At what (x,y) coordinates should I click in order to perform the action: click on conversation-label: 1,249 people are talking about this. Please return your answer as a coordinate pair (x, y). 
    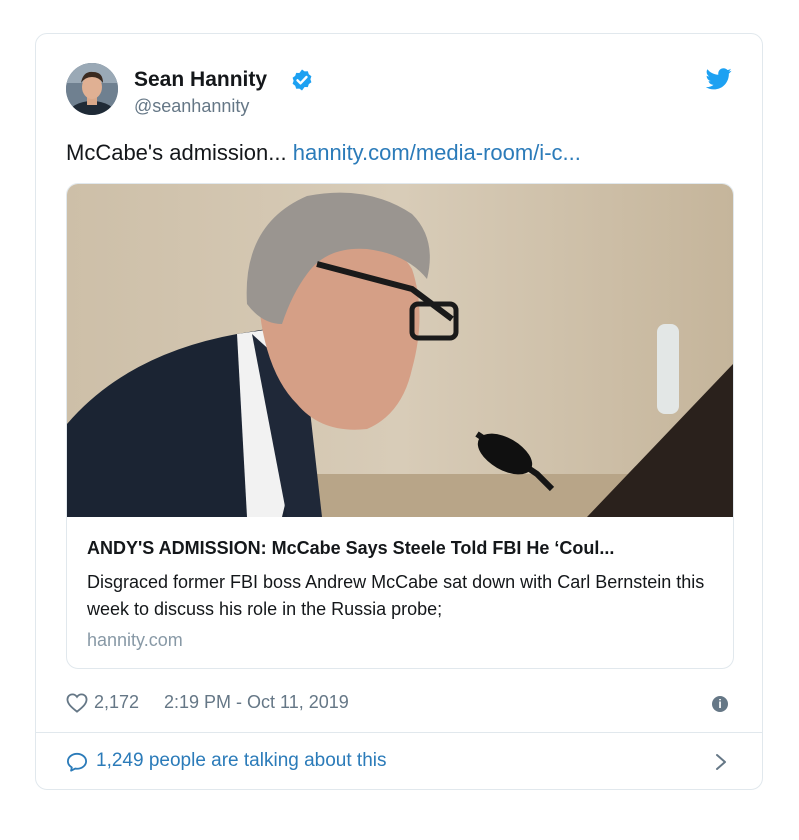
    Looking at the image, I should click on (241, 761).